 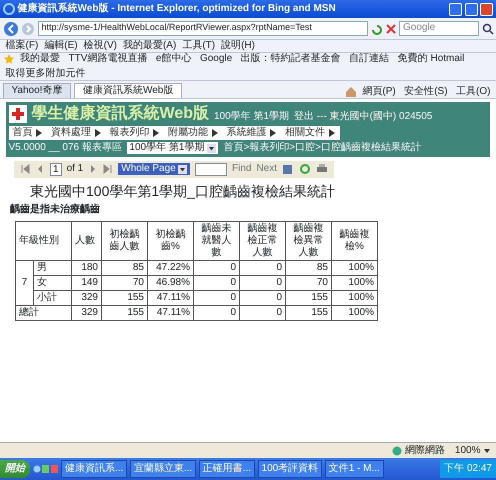 I want to click on favorite-link: 出版：特約記者基金會, so click(x=291, y=59).